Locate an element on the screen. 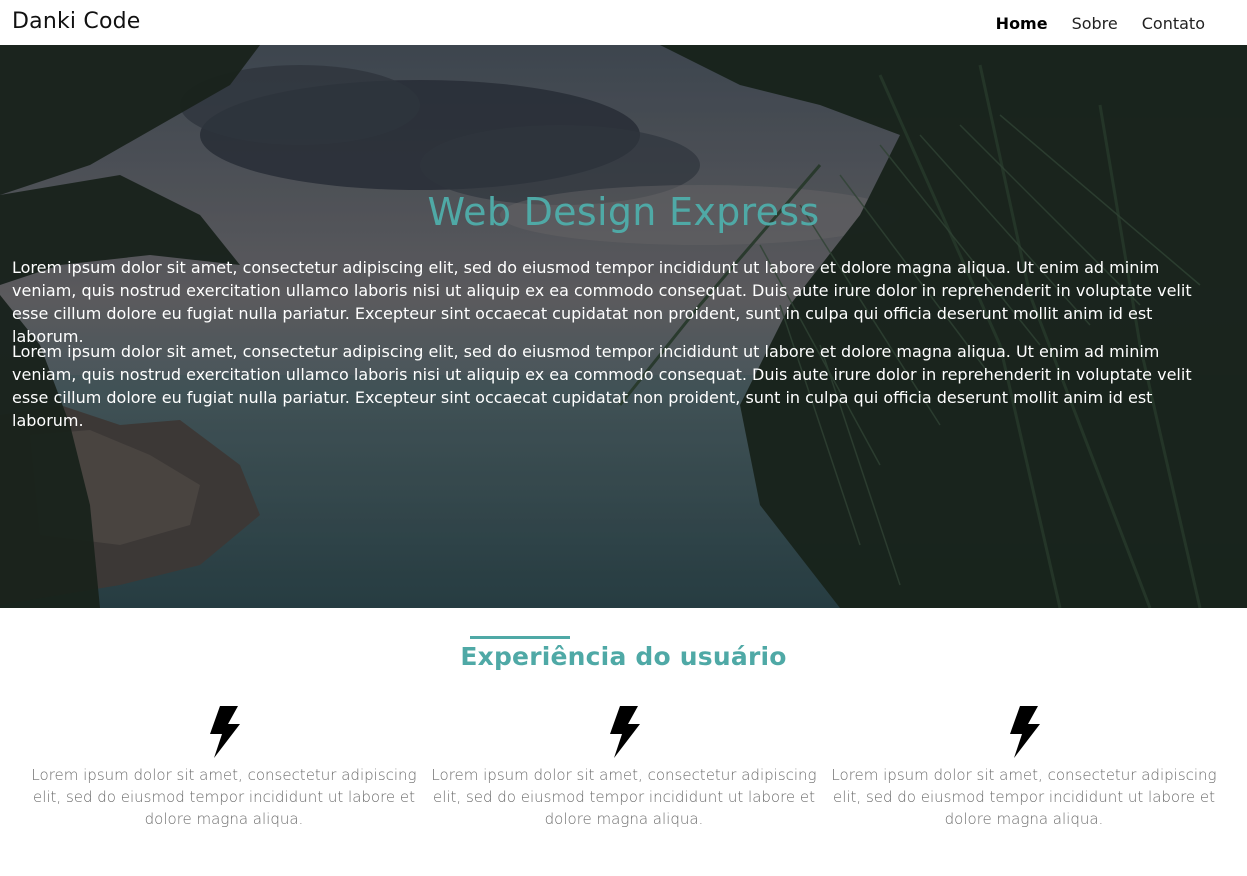 This screenshot has width=1247, height=876. main-nav: Home Sobre Contato is located at coordinates (1100, 23).